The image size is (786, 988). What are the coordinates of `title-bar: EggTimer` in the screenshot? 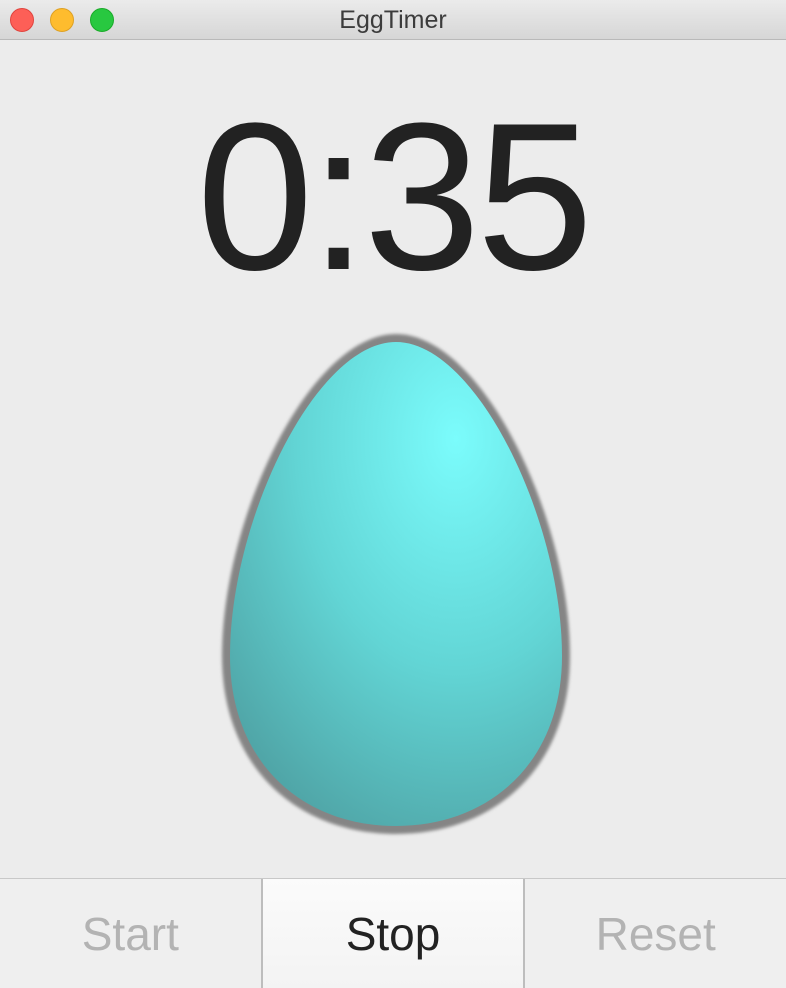 It's located at (393, 20).